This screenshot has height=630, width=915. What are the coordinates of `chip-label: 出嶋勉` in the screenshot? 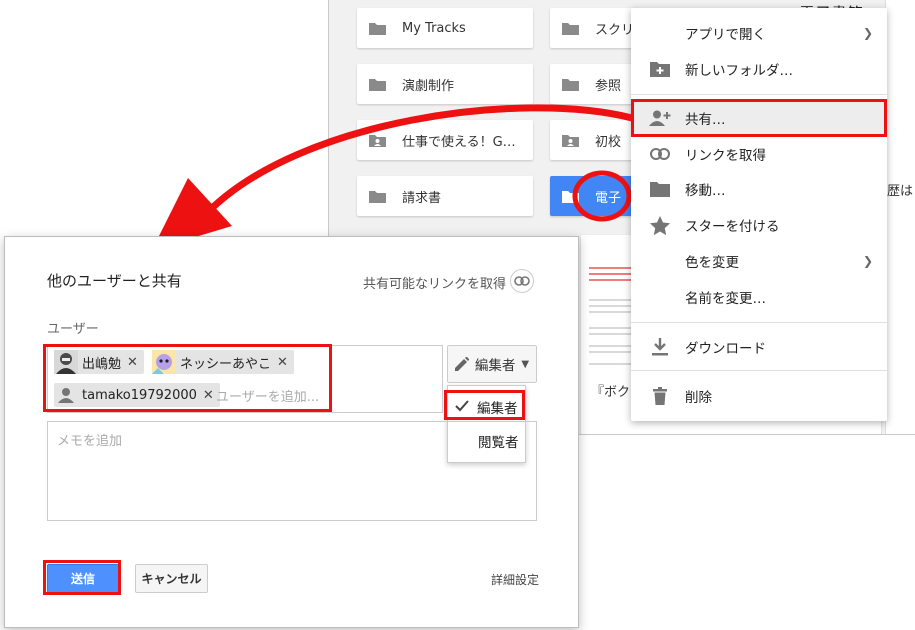 It's located at (102, 364).